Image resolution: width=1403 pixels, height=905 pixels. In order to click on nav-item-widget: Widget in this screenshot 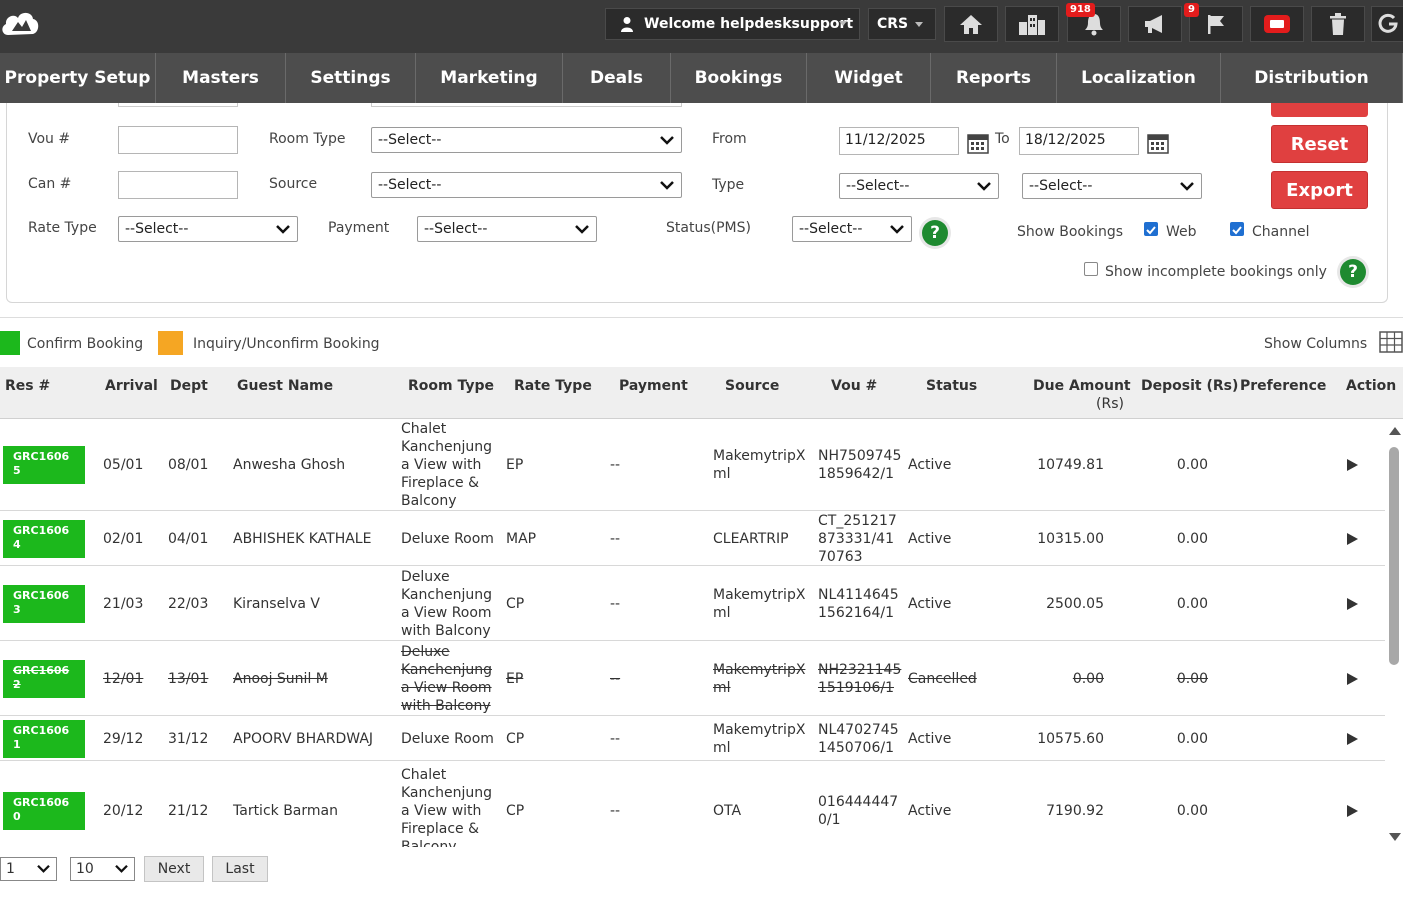, I will do `click(869, 78)`.